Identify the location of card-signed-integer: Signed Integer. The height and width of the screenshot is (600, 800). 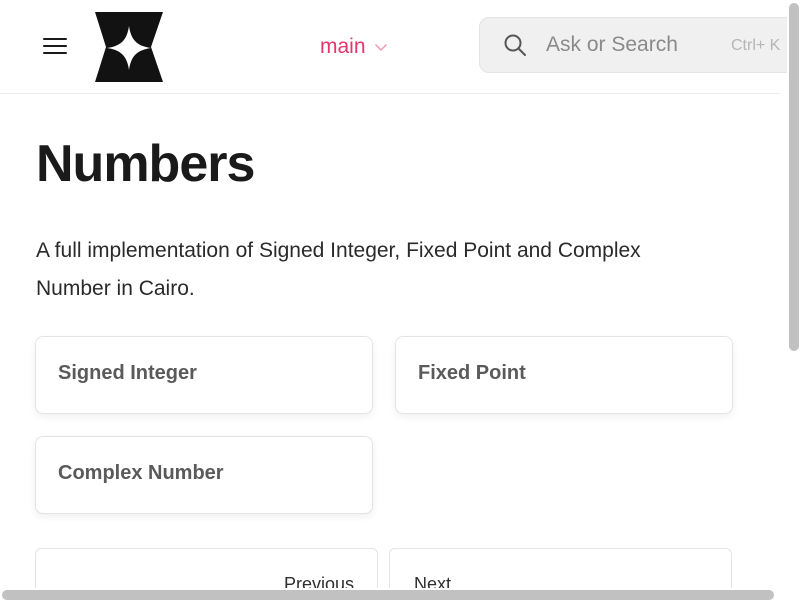
(204, 375).